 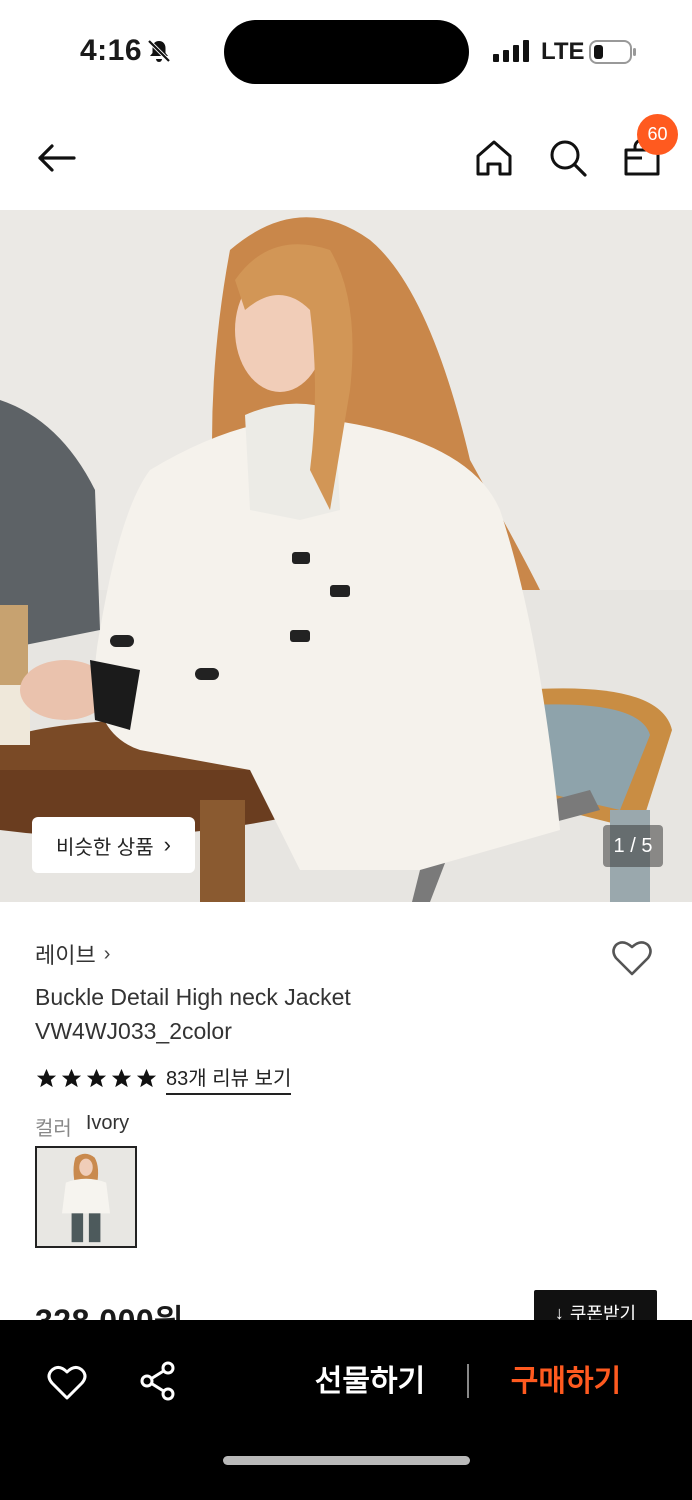 I want to click on back-arrow-icon, so click(x=56, y=158).